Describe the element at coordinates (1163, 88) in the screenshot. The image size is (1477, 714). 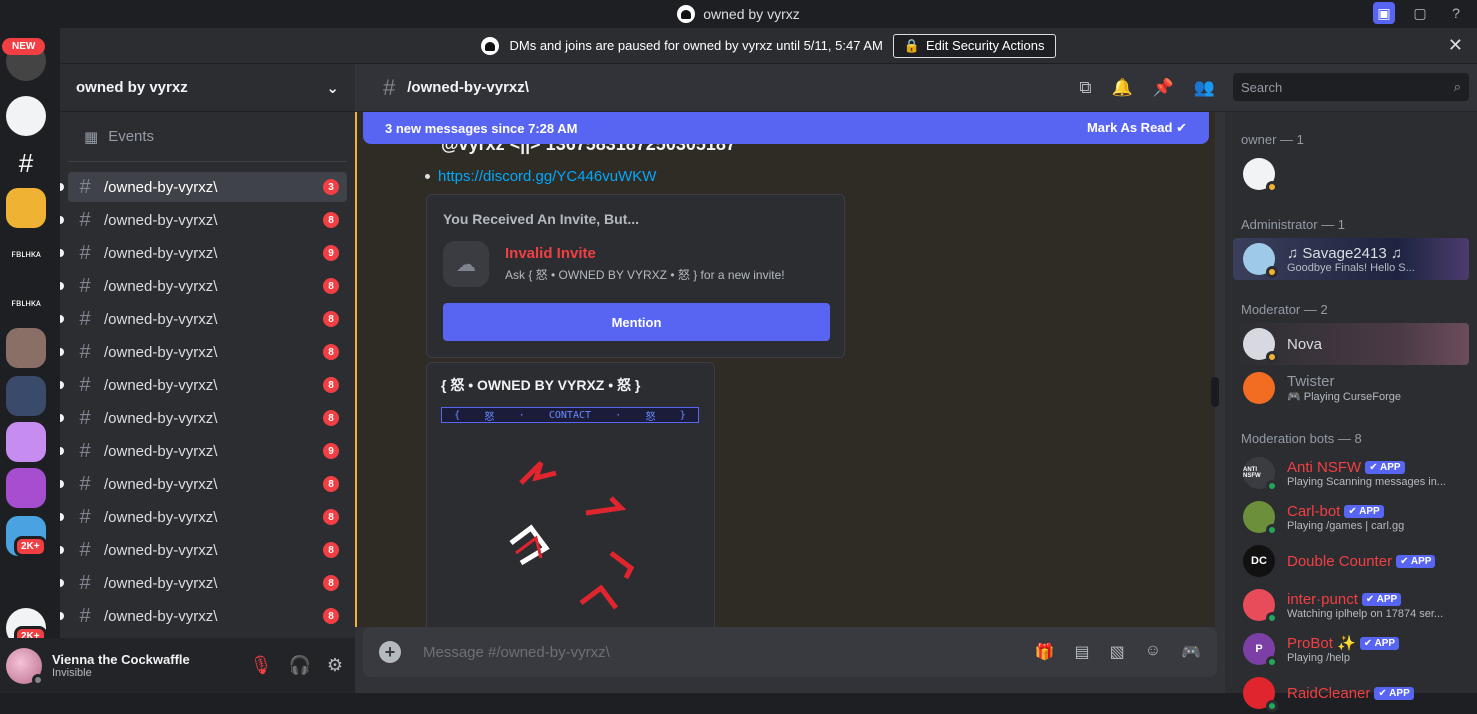
I see `pin-icon: 📌` at that location.